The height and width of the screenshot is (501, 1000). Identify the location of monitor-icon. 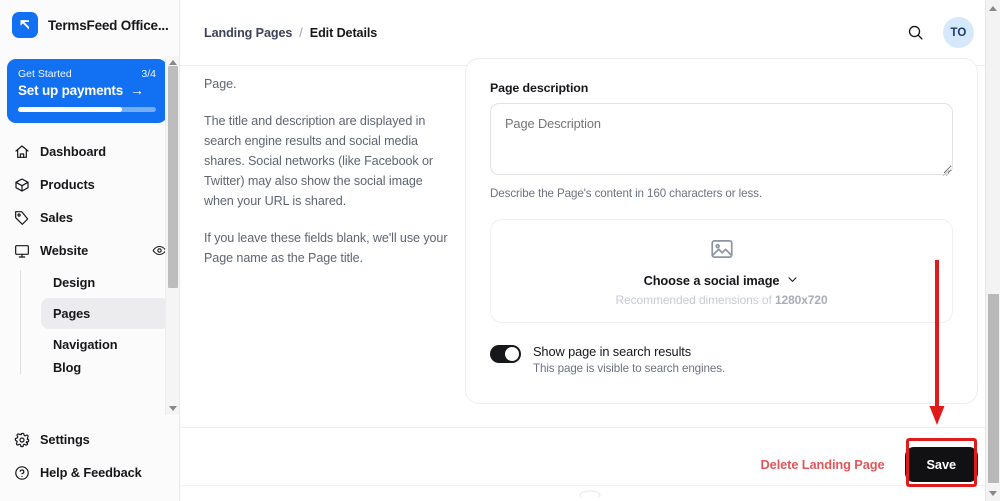
(21, 250).